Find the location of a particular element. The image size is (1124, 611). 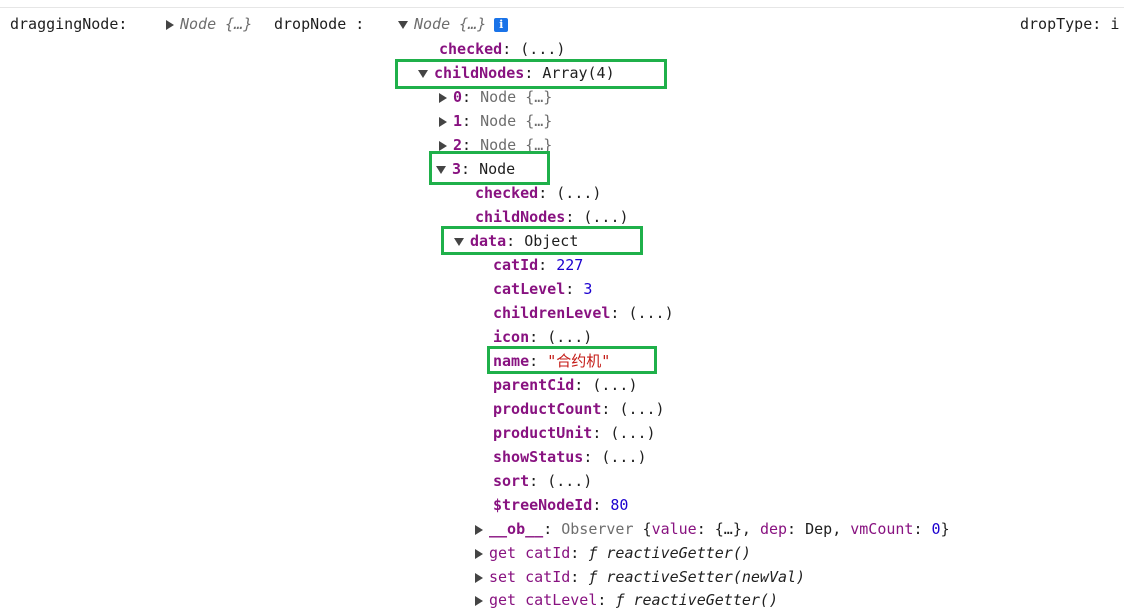

tree-row-get-catid: get catId: ƒ reactiveGetter() is located at coordinates (613, 553).